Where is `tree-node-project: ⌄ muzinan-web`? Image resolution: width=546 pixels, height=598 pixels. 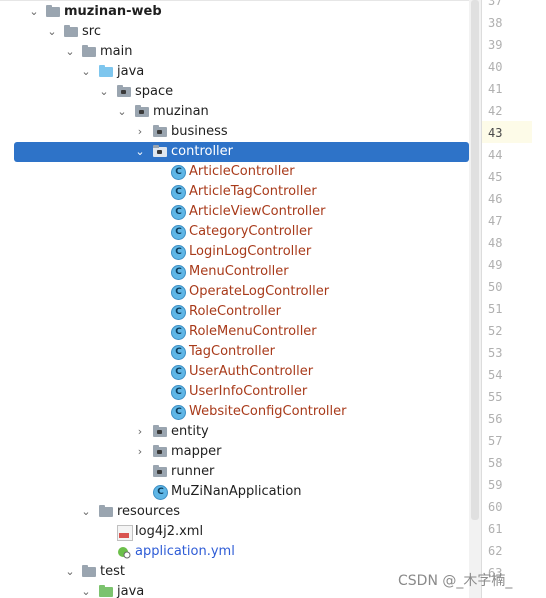 tree-node-project: ⌄ muzinan-web is located at coordinates (235, 12).